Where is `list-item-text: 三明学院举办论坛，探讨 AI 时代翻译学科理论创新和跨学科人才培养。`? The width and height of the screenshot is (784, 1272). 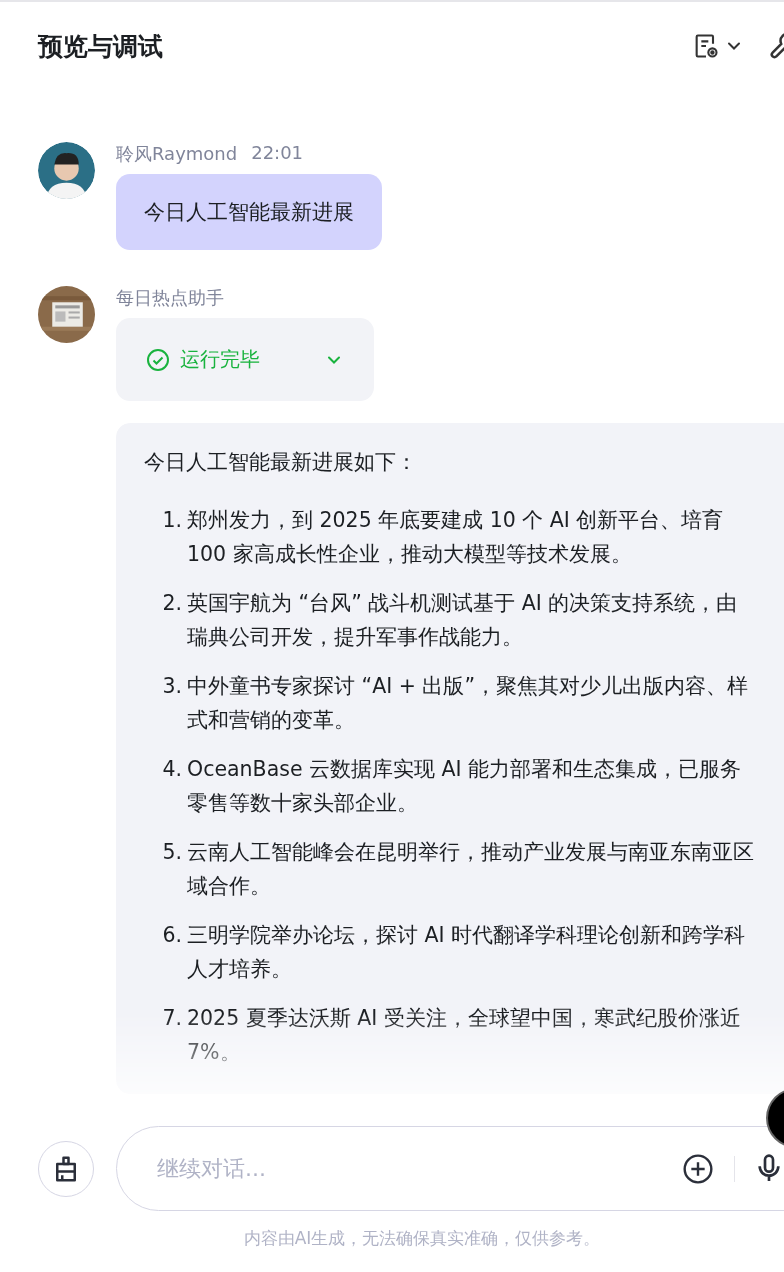
list-item-text: 三明学院举办论坛，探讨 AI 时代翻译学科理论创新和跨学科人才培养。 is located at coordinates (467, 953).